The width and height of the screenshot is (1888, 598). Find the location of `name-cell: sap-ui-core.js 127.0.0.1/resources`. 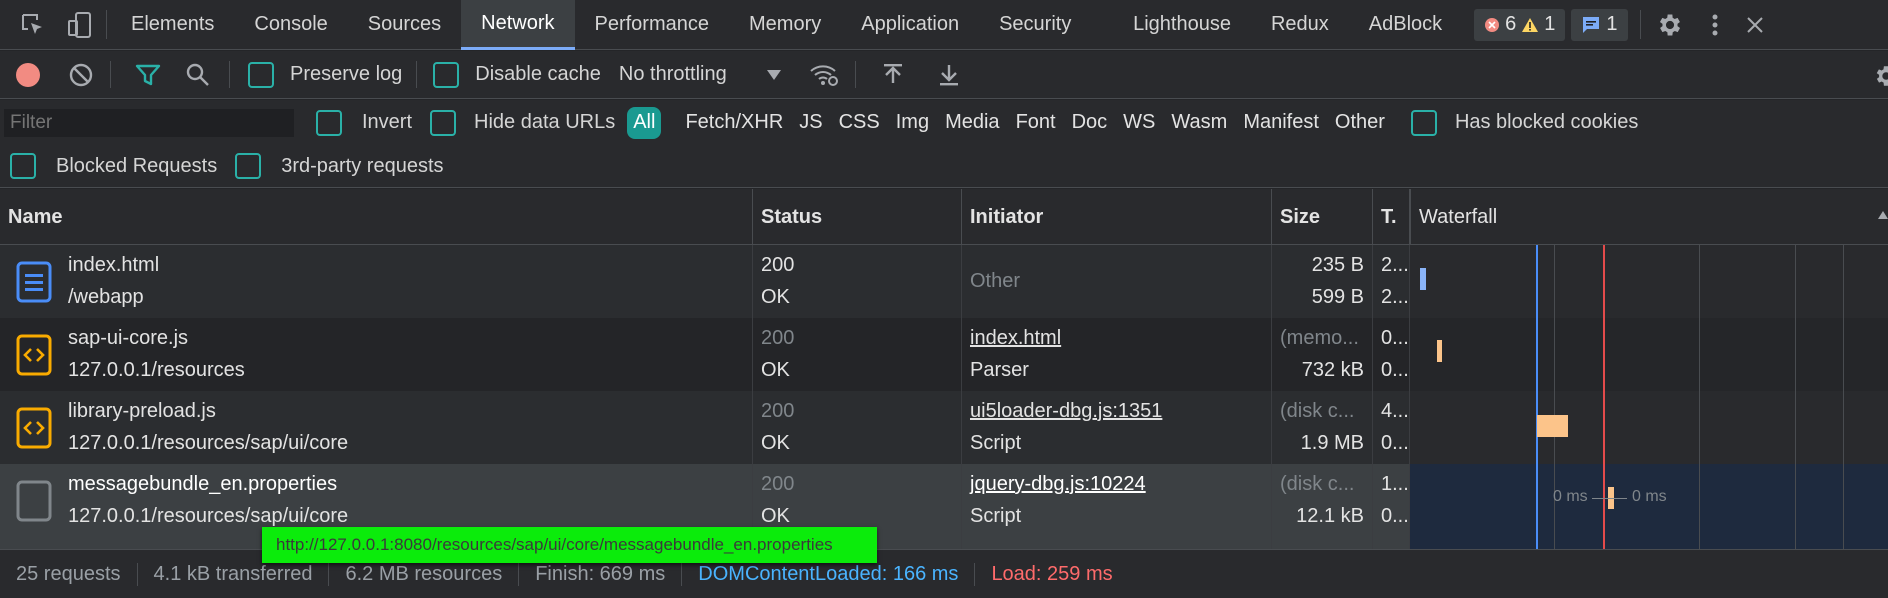

name-cell: sap-ui-core.js 127.0.0.1/resources is located at coordinates (376, 354).